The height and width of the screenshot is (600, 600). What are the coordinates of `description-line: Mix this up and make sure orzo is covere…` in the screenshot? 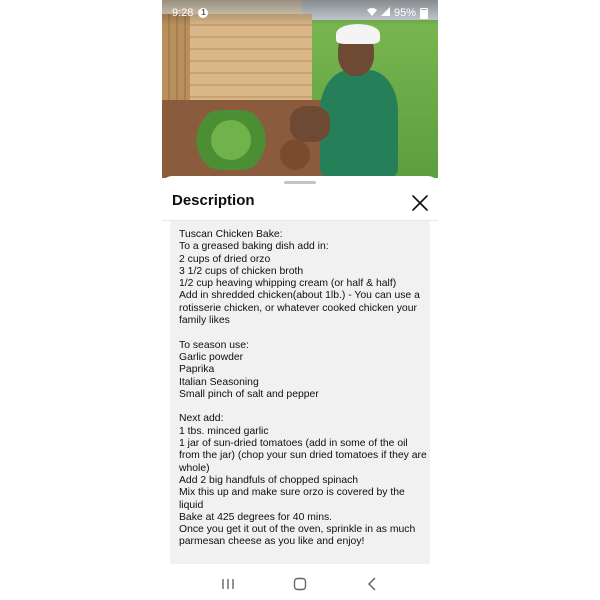 It's located at (292, 493).